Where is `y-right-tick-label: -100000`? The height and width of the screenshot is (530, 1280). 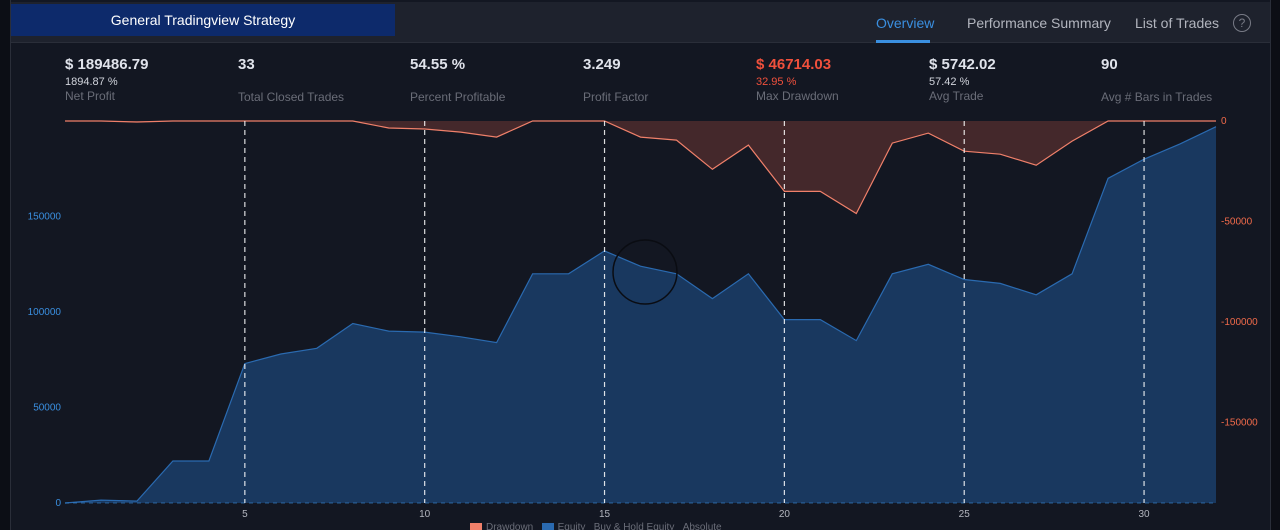 y-right-tick-label: -100000 is located at coordinates (1239, 322).